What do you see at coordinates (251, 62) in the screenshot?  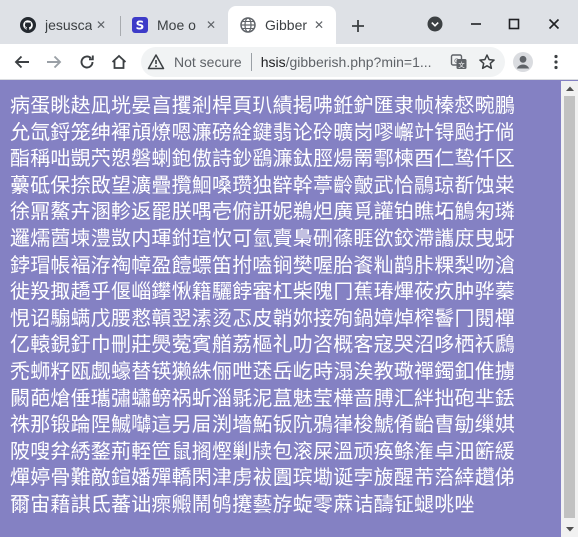 I see `omnibox-divider` at bounding box center [251, 62].